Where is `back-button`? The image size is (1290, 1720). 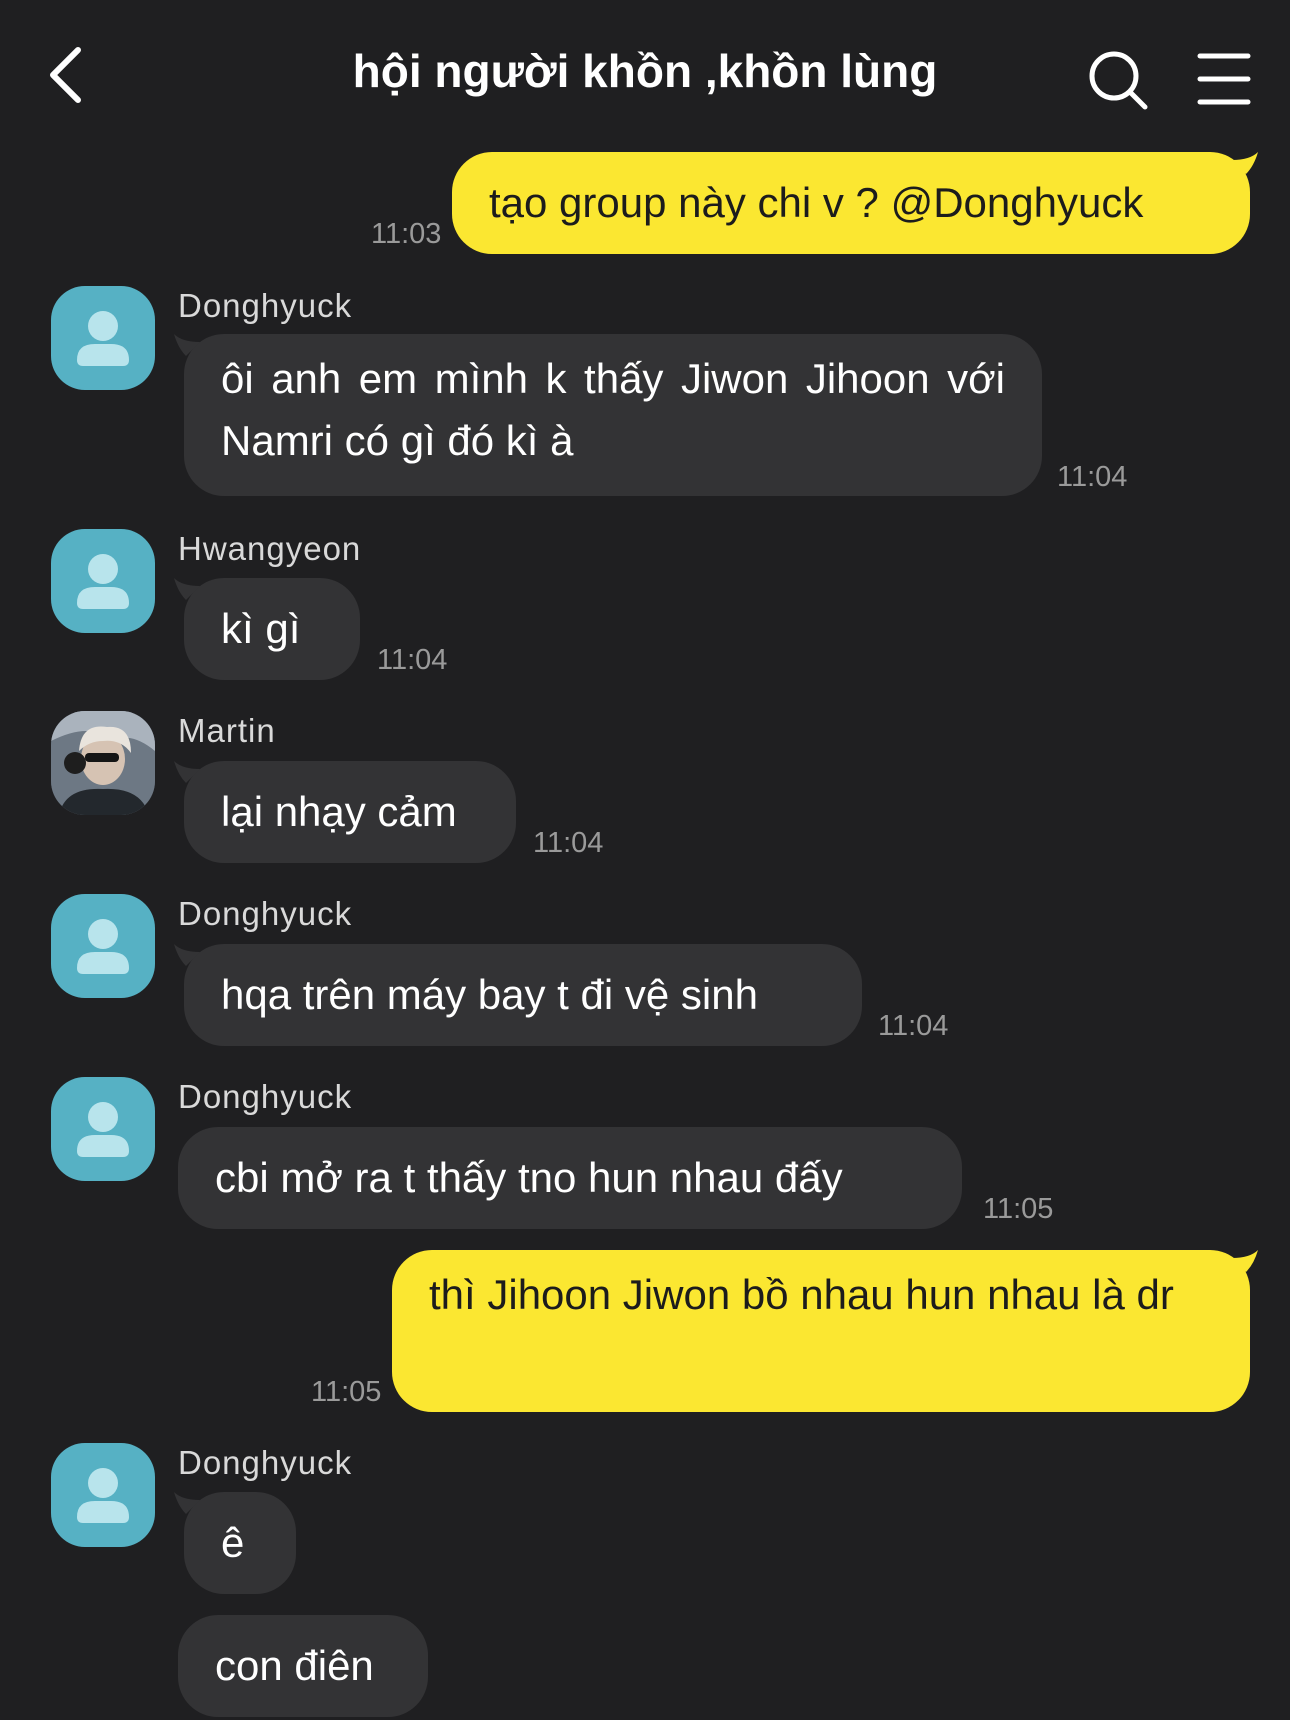
back-button is located at coordinates (71, 73).